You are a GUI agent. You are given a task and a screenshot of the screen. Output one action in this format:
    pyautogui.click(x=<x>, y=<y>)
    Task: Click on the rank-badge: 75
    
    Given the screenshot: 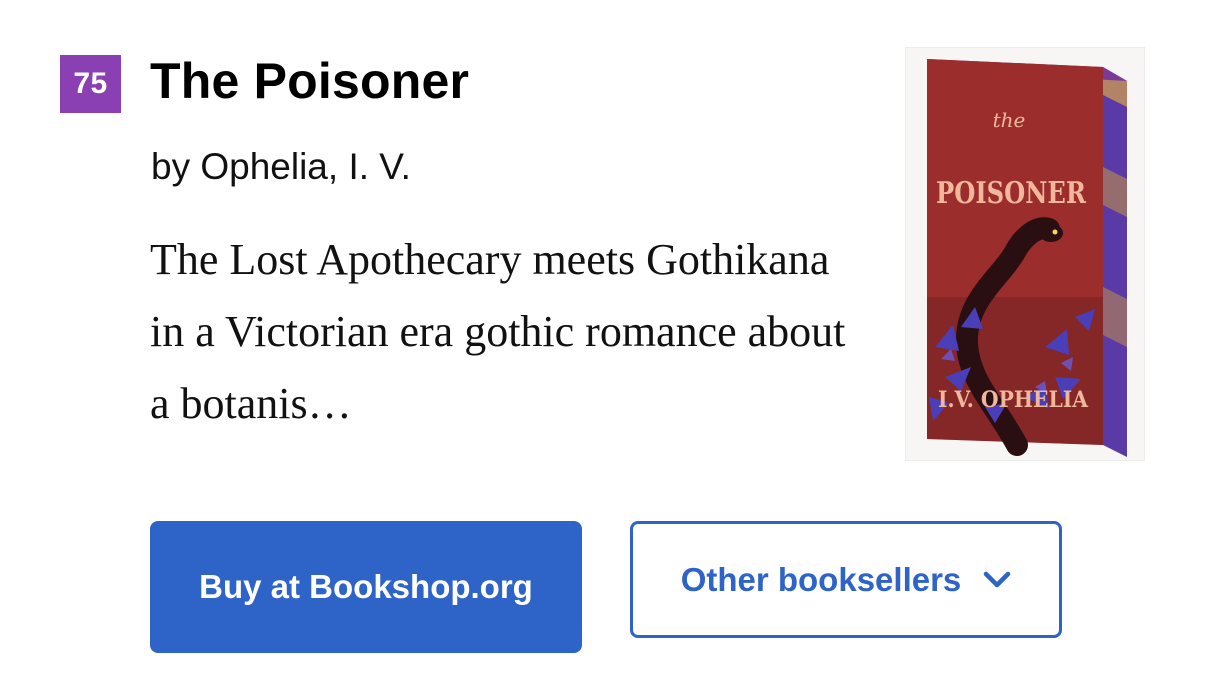 What is the action you would take?
    pyautogui.click(x=90, y=84)
    